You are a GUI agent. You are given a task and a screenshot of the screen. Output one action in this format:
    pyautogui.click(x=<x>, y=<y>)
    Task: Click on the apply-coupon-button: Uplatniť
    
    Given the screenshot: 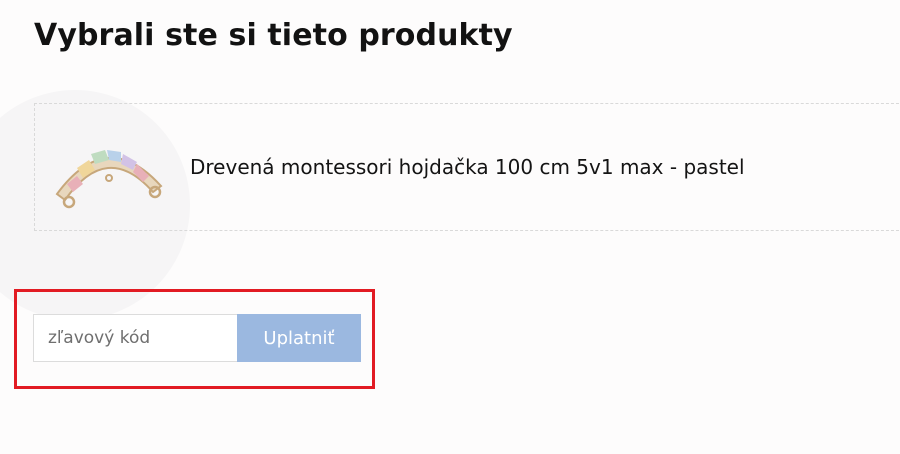 What is the action you would take?
    pyautogui.click(x=299, y=338)
    